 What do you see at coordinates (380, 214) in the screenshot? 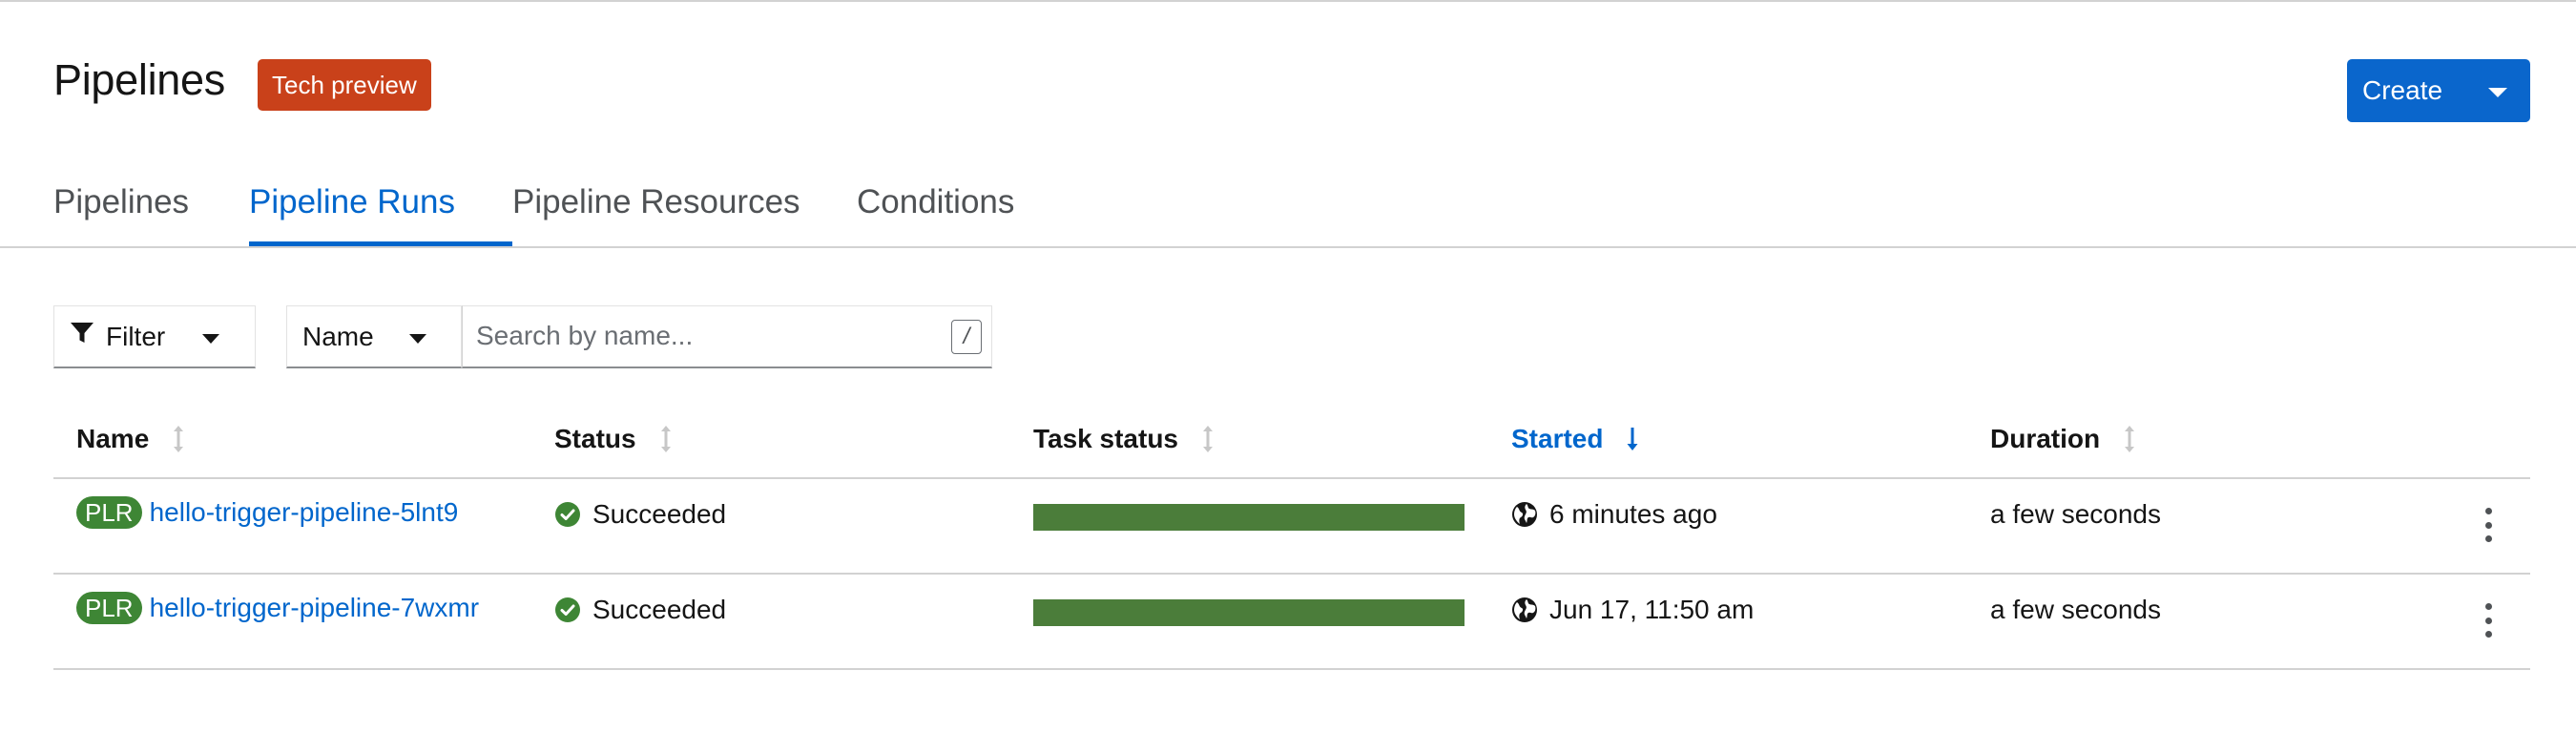
I see `tab-pipeline-runs: Pipeline Runs` at bounding box center [380, 214].